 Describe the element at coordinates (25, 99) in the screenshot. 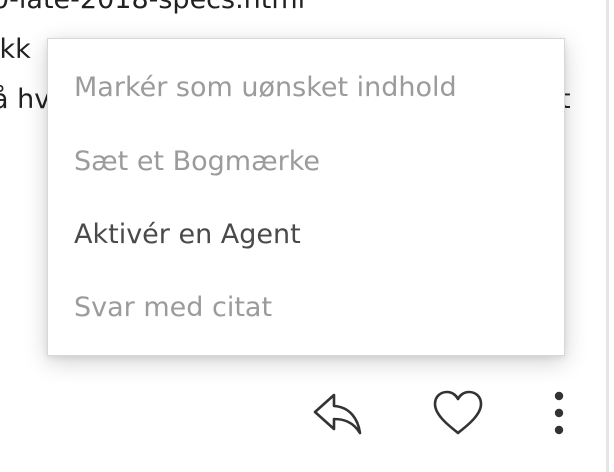

I see `post-text-line: å hv` at that location.